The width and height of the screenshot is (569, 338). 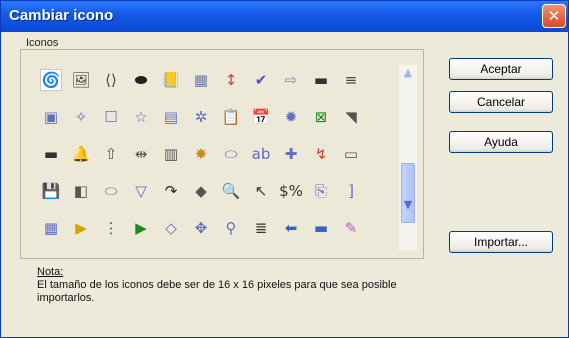 I want to click on banner-icon: ◆, so click(x=201, y=191).